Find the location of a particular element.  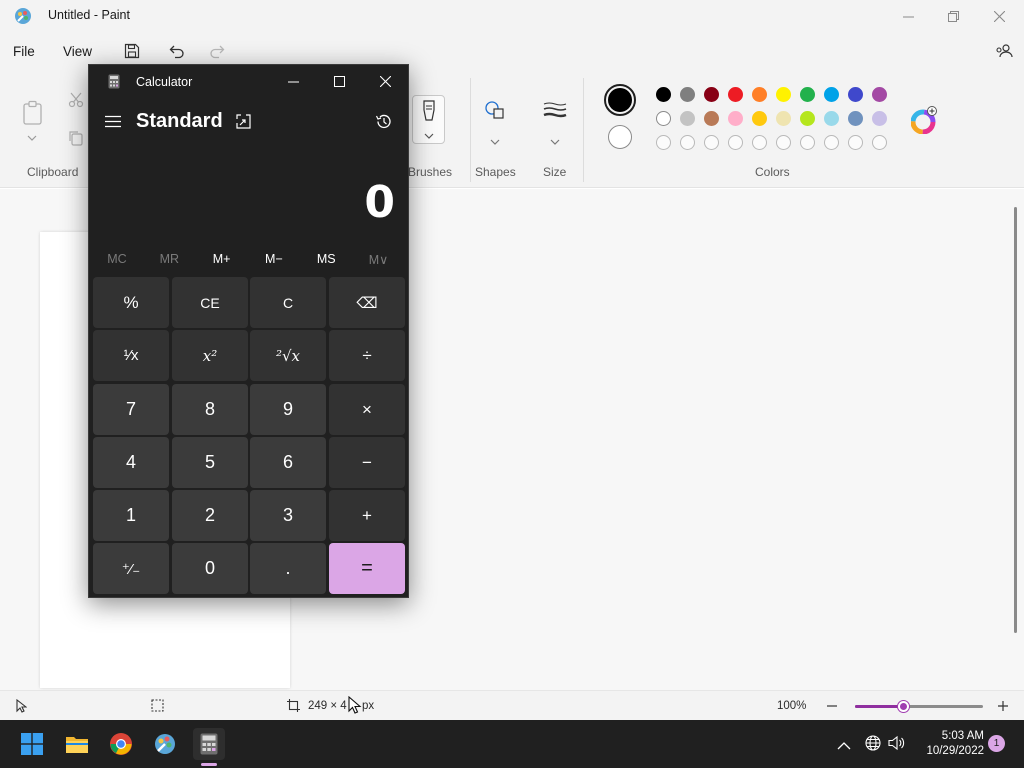

memory-button-mplus: M+ is located at coordinates (222, 259).